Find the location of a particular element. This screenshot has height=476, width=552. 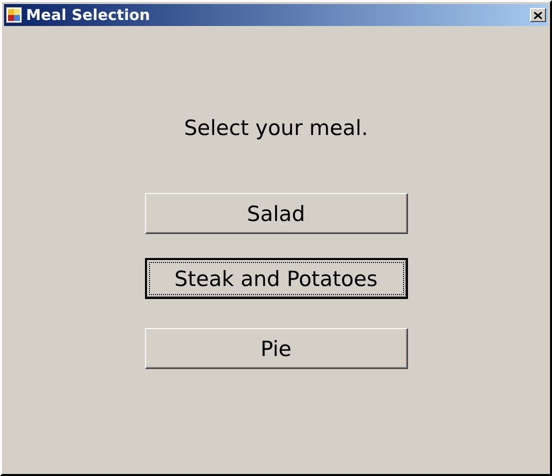

window-title: Meal Selection is located at coordinates (88, 15).